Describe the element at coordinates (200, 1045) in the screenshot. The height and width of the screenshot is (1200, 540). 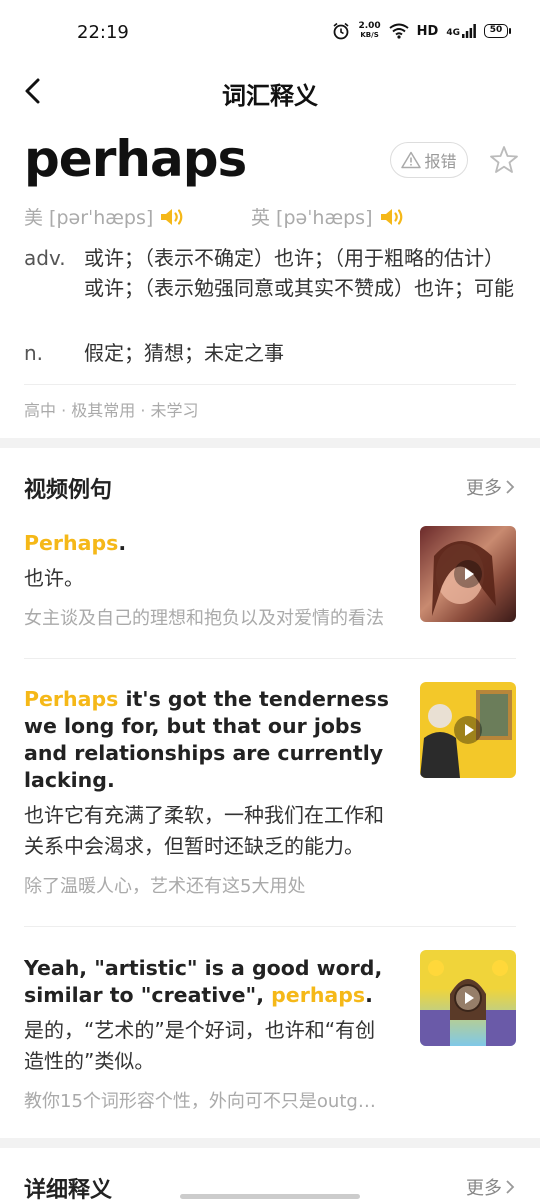
I see `example-chinese: 是的，“艺术的”是个好词，也许和“有创造性的”类似。` at that location.